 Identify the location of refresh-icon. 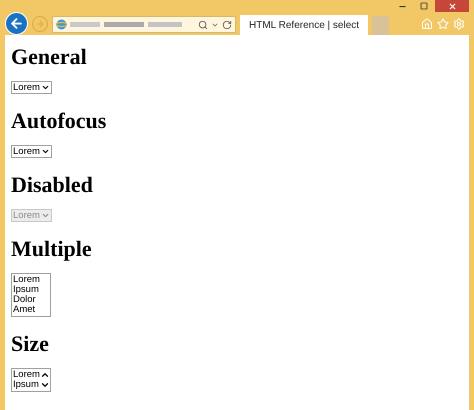
(227, 25).